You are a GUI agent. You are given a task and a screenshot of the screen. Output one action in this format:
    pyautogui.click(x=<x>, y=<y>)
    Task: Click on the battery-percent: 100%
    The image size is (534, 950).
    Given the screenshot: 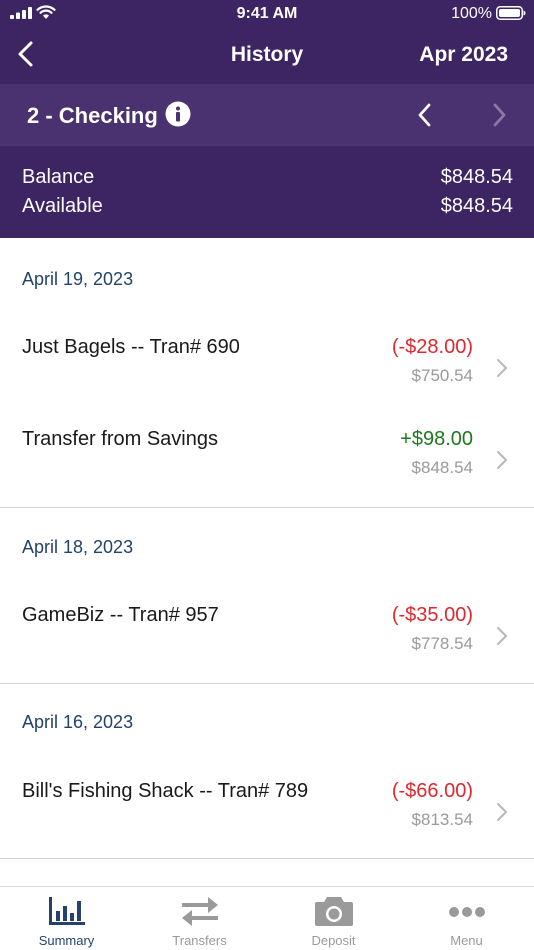 What is the action you would take?
    pyautogui.click(x=471, y=13)
    